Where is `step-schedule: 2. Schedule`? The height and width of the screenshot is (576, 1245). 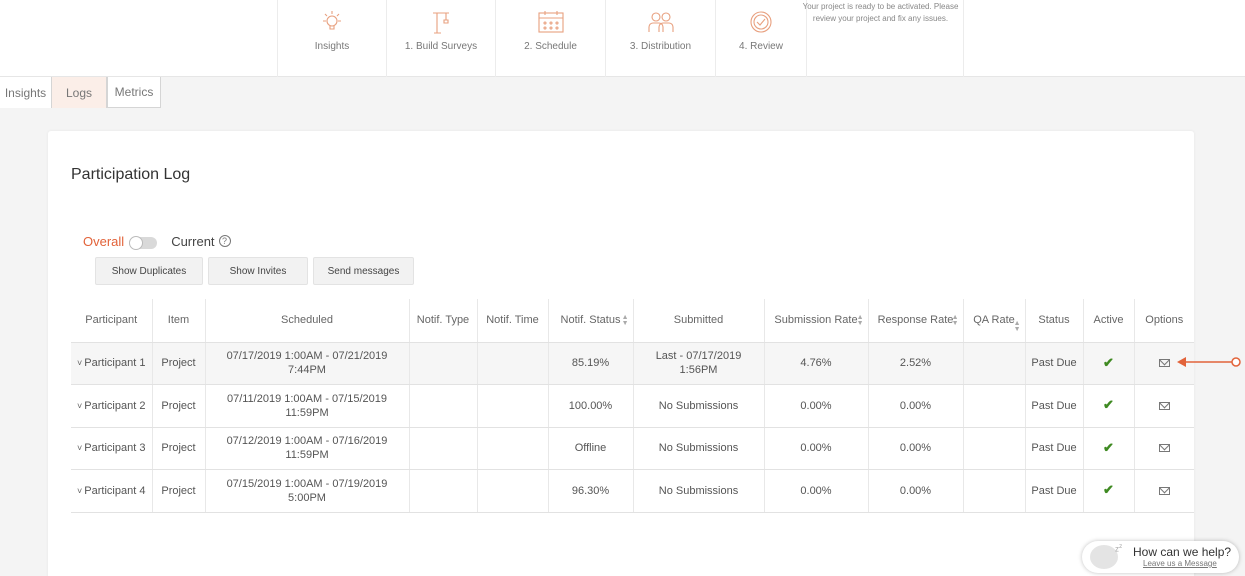 step-schedule: 2. Schedule is located at coordinates (550, 38).